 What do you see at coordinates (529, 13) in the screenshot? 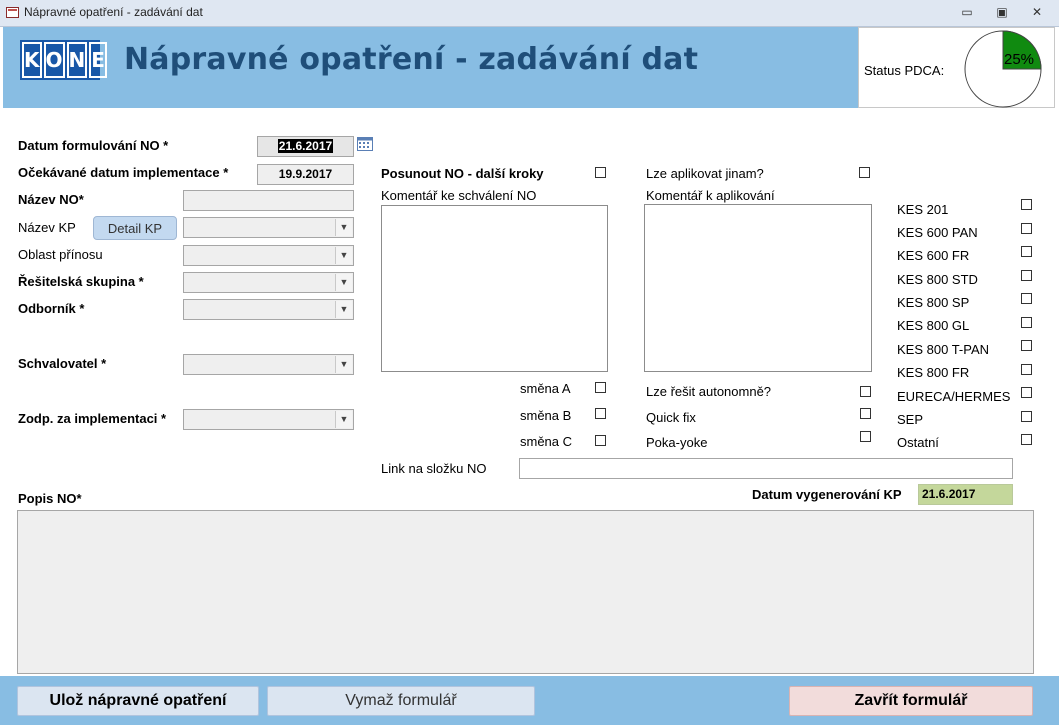
I see `window-titlebar: Nápravné opatření - zadávání dat` at bounding box center [529, 13].